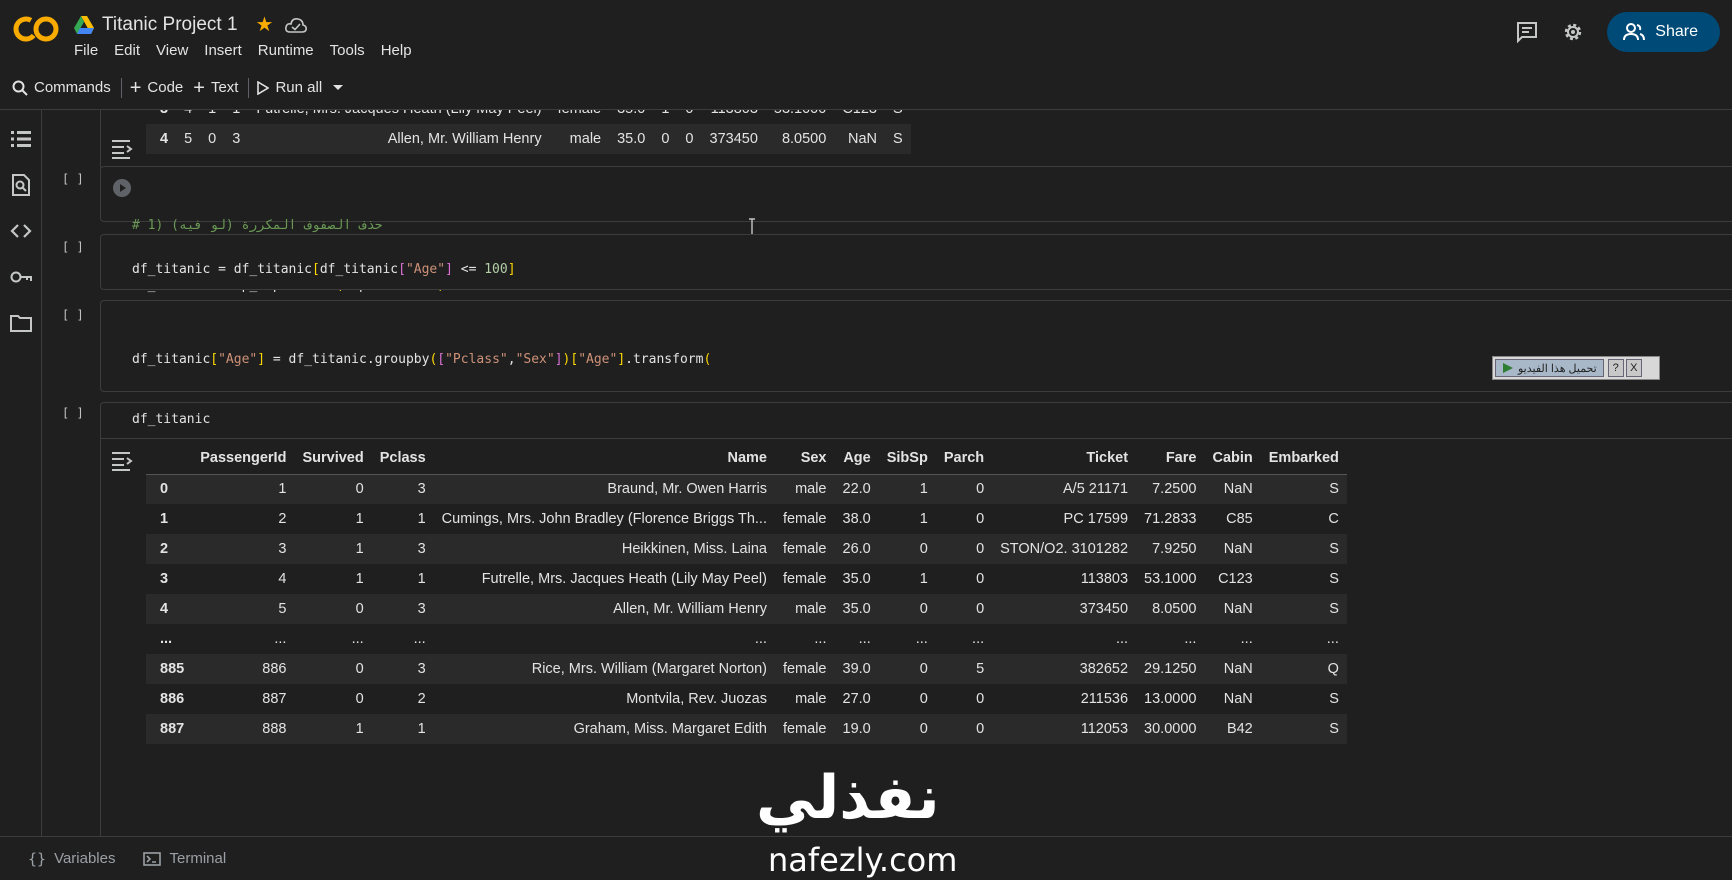 This screenshot has width=1732, height=880. Describe the element at coordinates (1232, 609) in the screenshot. I see `table-cell: NaN` at that location.